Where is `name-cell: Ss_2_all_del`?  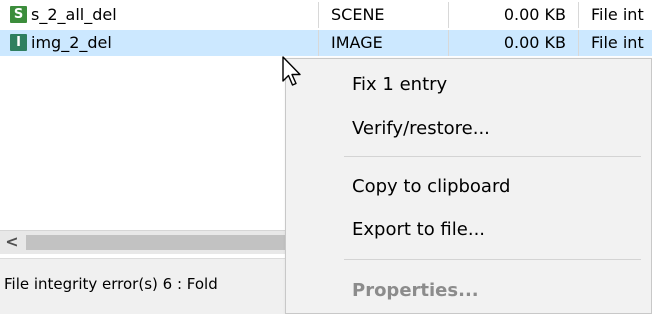
name-cell: Ss_2_all_del is located at coordinates (159, 15).